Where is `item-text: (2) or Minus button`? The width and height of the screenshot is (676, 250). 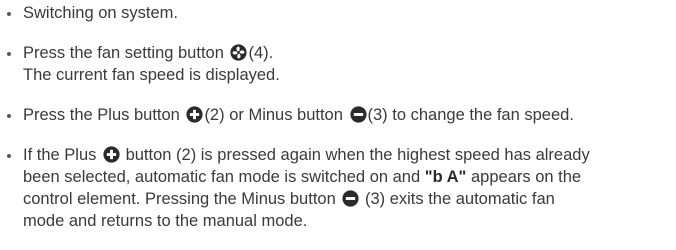 item-text: (2) or Minus button is located at coordinates (273, 115).